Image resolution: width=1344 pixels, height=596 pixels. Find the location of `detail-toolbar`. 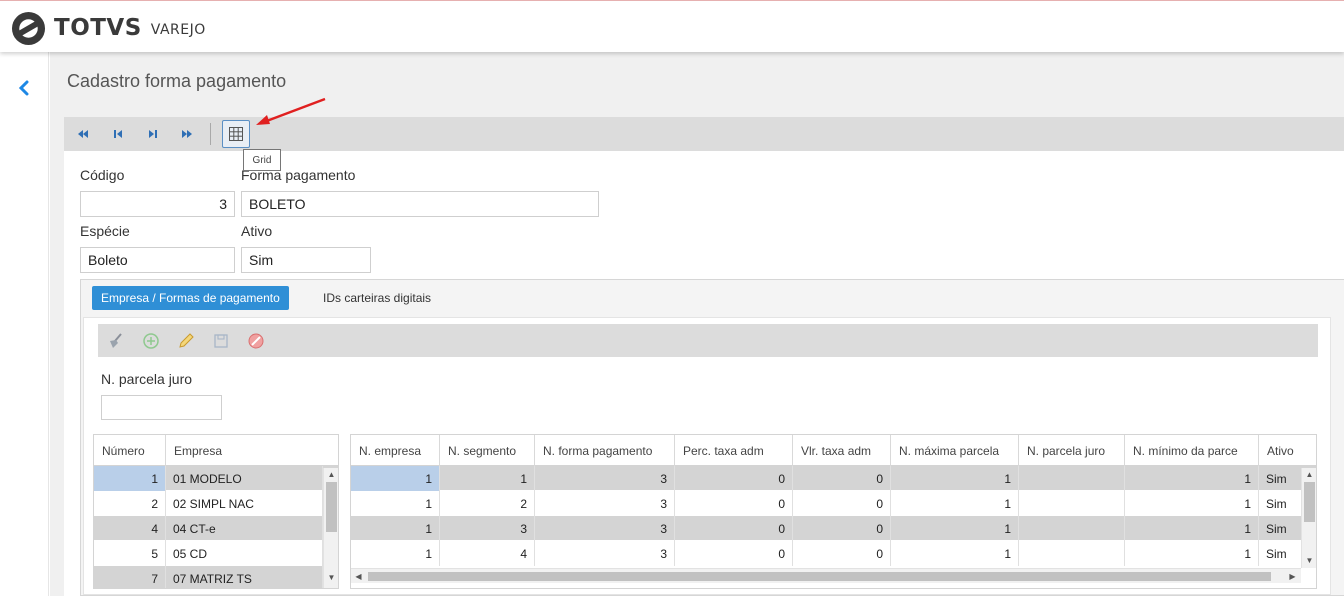

detail-toolbar is located at coordinates (708, 340).